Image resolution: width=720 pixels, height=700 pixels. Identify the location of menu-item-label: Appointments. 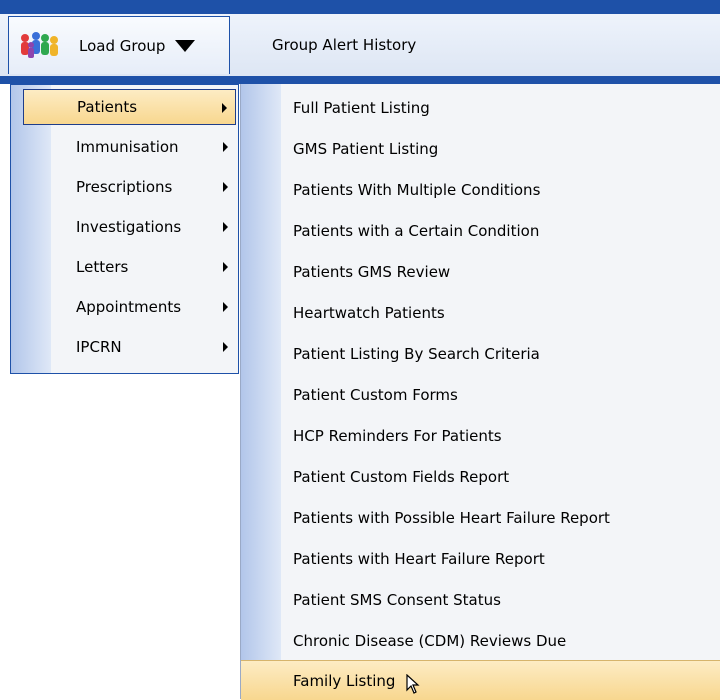
(129, 307).